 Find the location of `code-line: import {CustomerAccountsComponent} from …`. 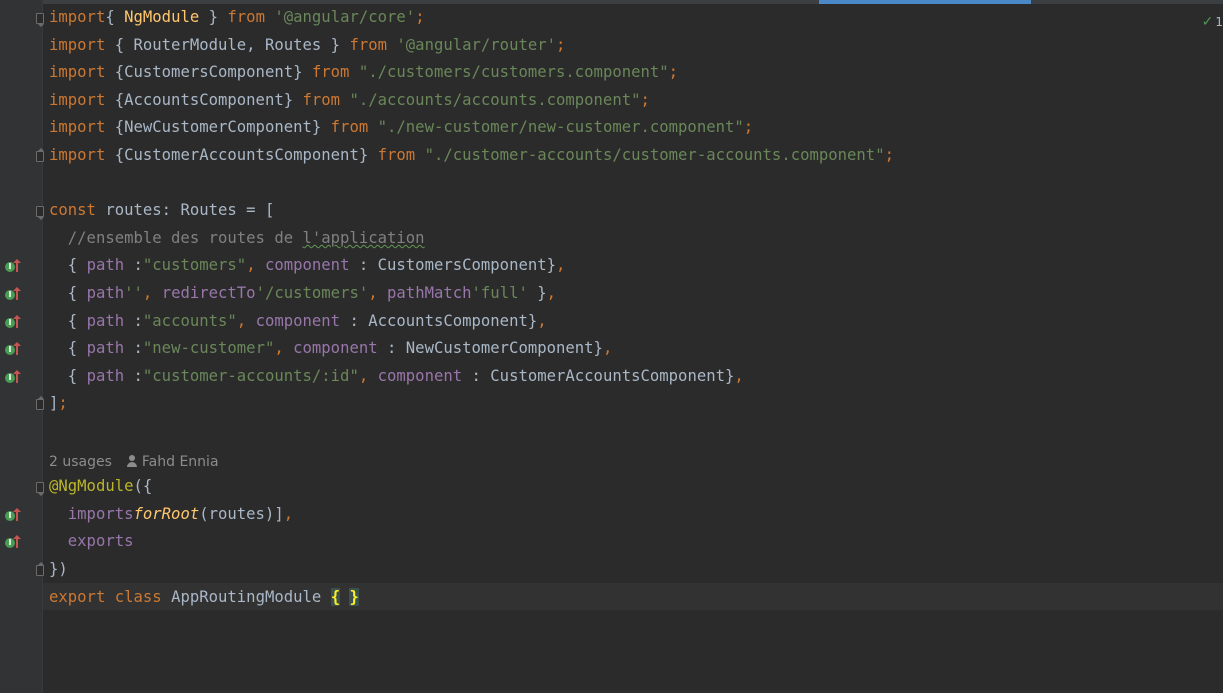

code-line: import {CustomerAccountsComponent} from … is located at coordinates (471, 155).